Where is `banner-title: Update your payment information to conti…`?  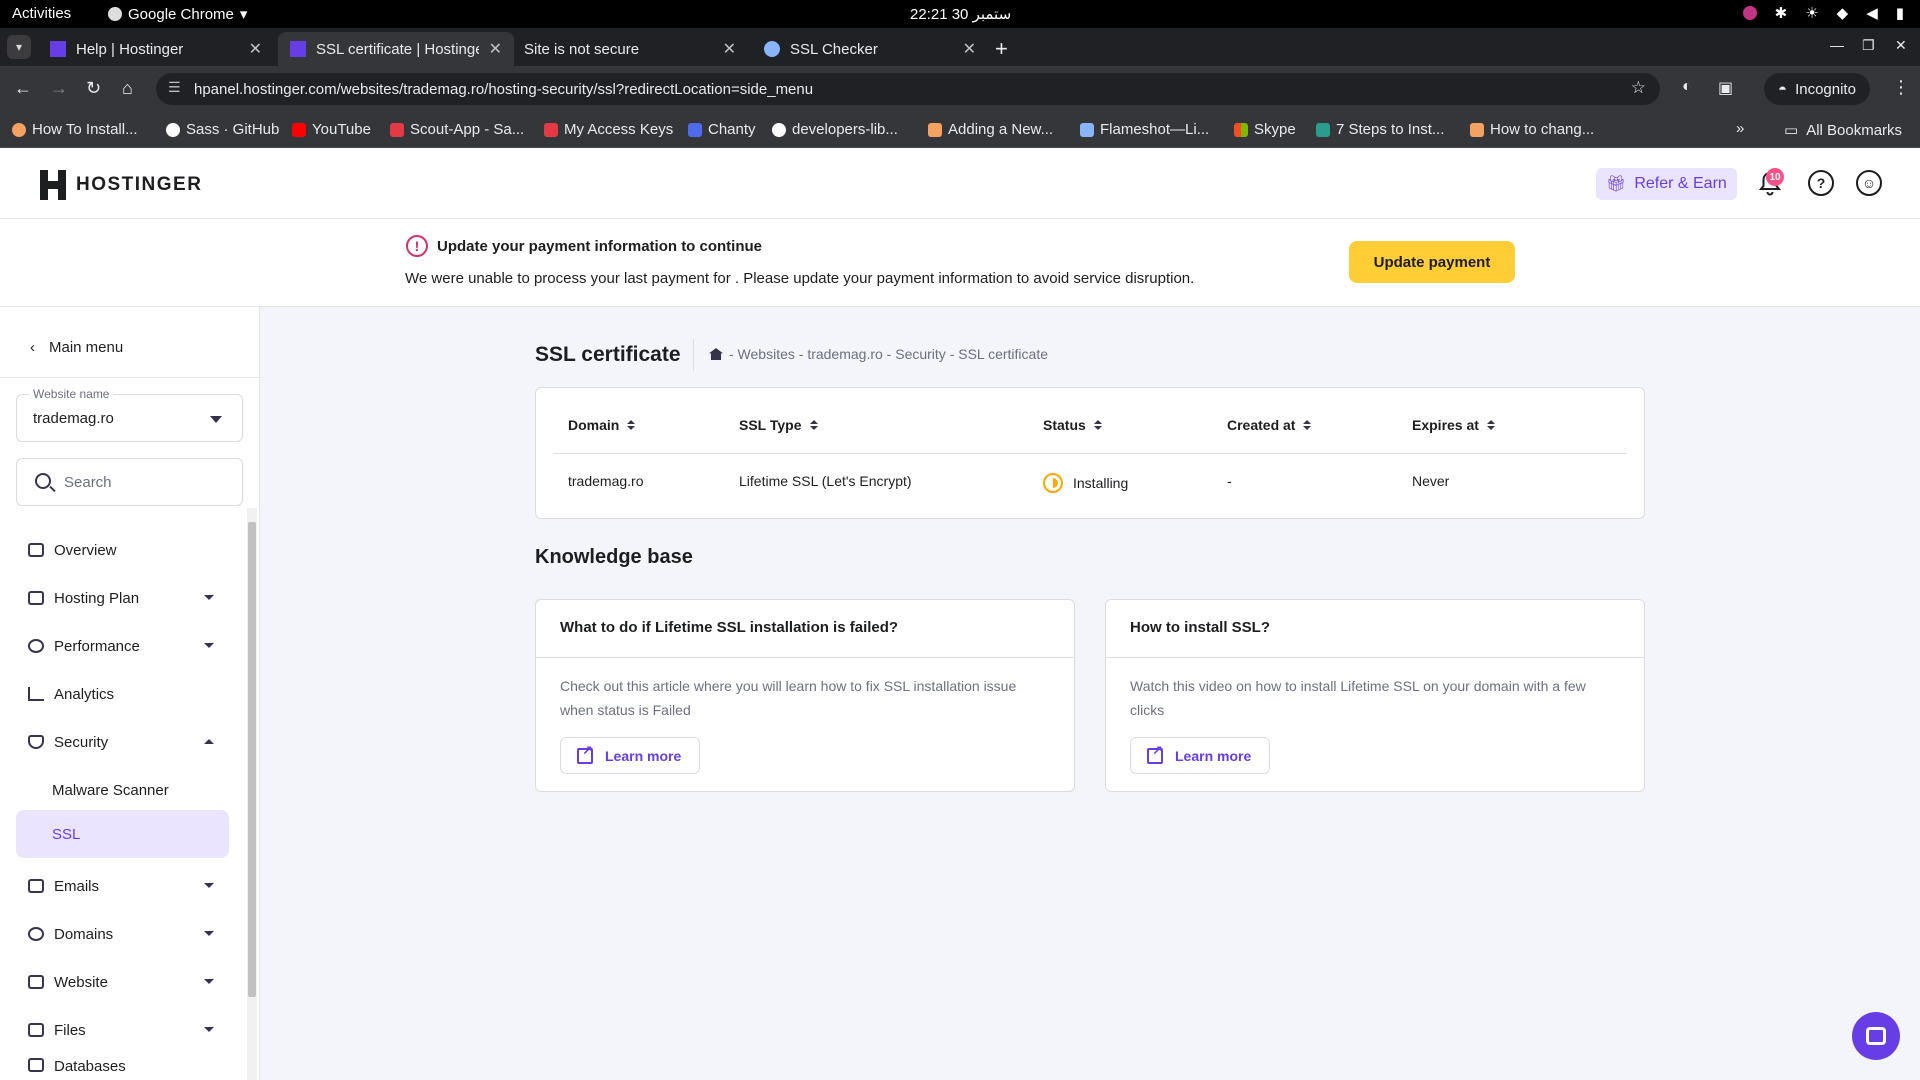
banner-title: Update your payment information to conti… is located at coordinates (600, 246).